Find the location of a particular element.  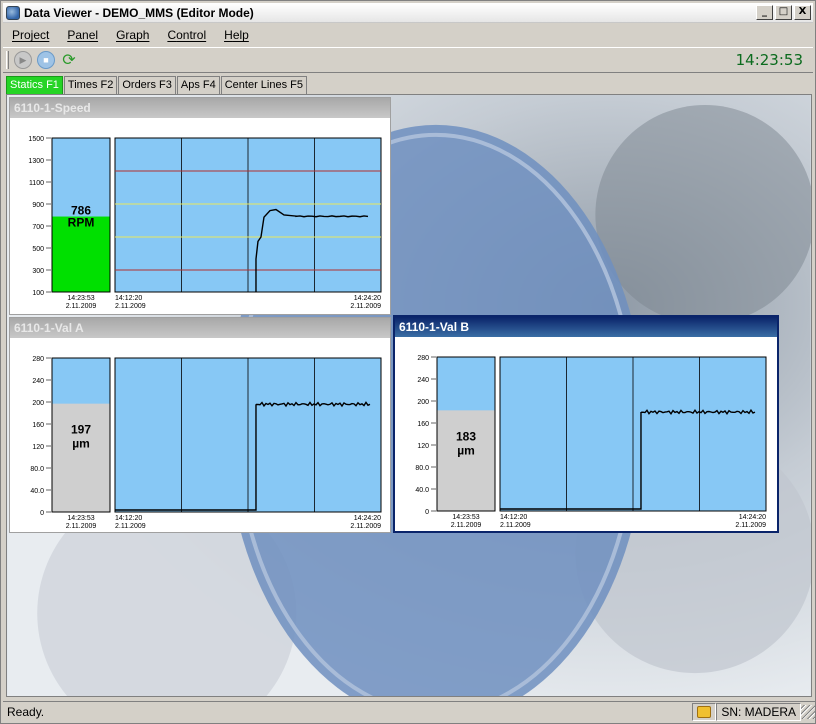

minimize-button: _ is located at coordinates (764, 12).